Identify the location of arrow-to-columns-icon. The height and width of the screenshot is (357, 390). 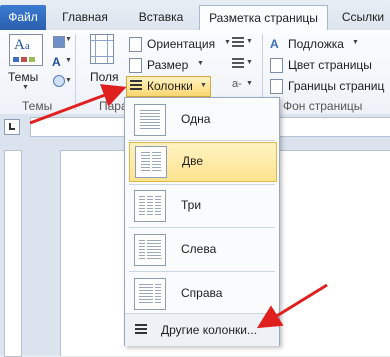
(78, 104).